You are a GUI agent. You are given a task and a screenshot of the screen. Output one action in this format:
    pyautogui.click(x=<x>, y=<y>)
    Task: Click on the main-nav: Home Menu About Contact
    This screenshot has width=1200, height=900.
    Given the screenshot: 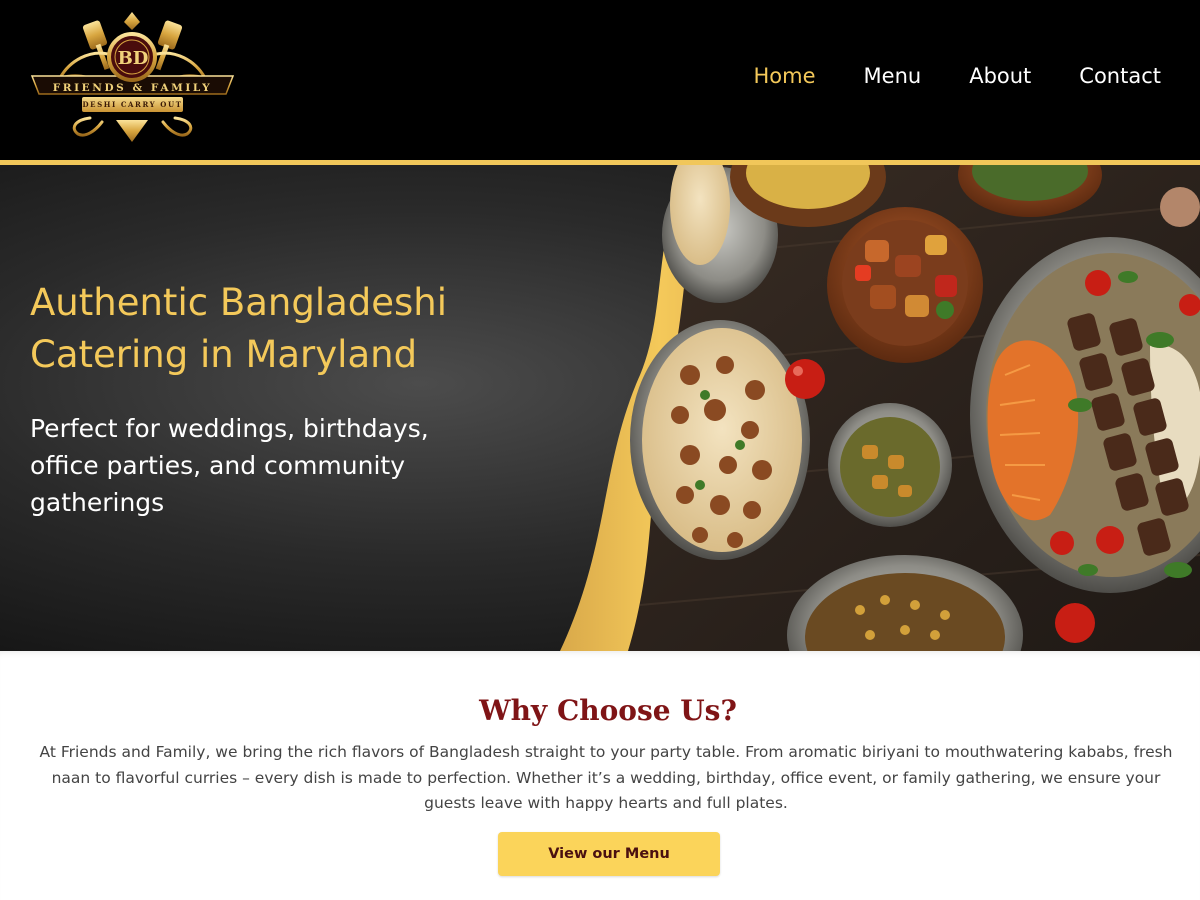 What is the action you would take?
    pyautogui.click(x=933, y=76)
    